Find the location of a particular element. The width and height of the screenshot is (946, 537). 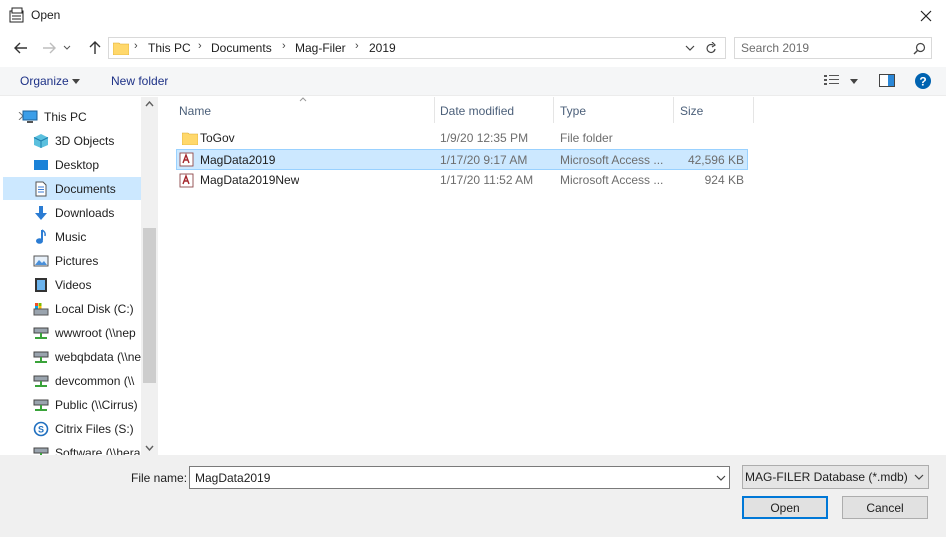

scroll-up-icon is located at coordinates (149, 104).